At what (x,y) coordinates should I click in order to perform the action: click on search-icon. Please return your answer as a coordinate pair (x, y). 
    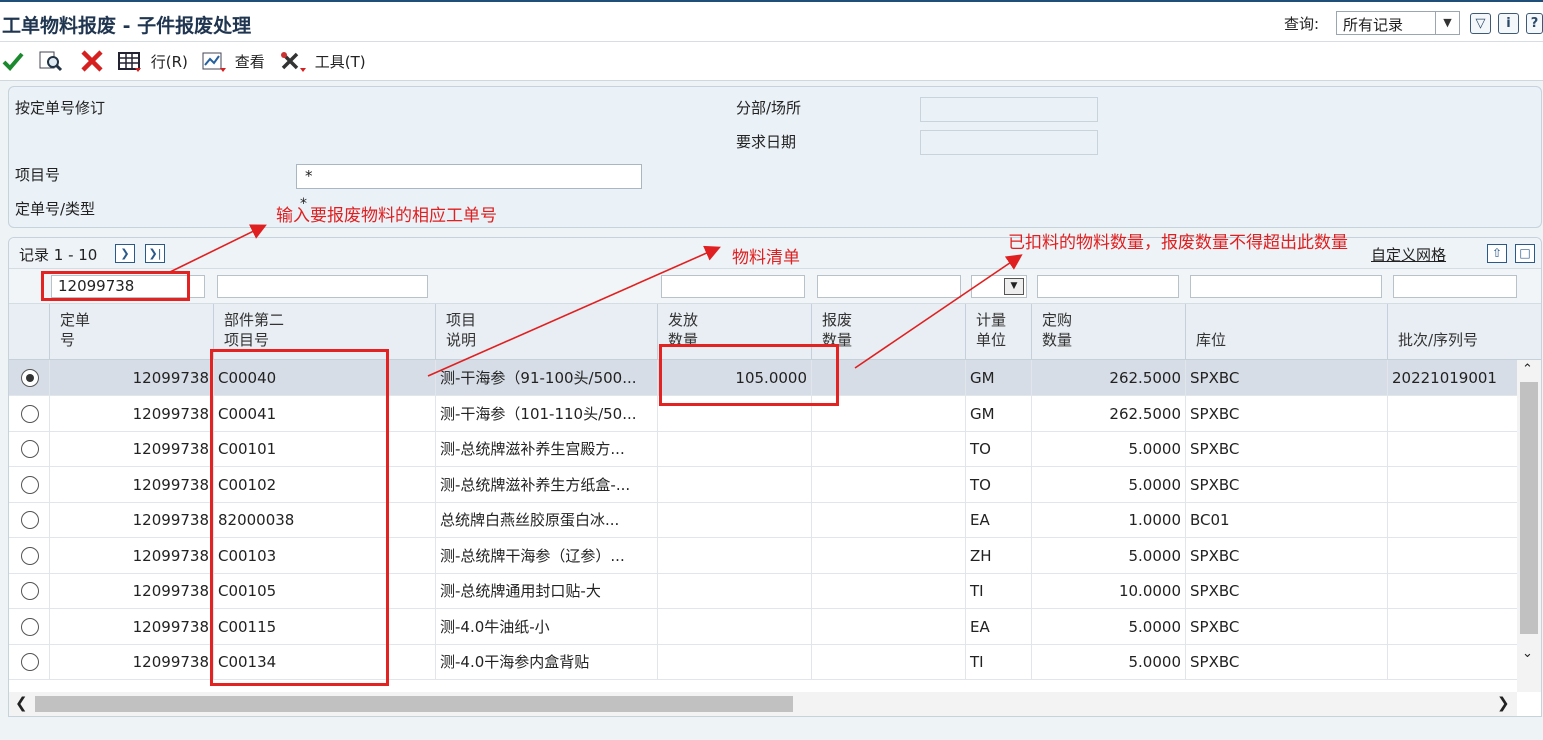
    Looking at the image, I should click on (51, 61).